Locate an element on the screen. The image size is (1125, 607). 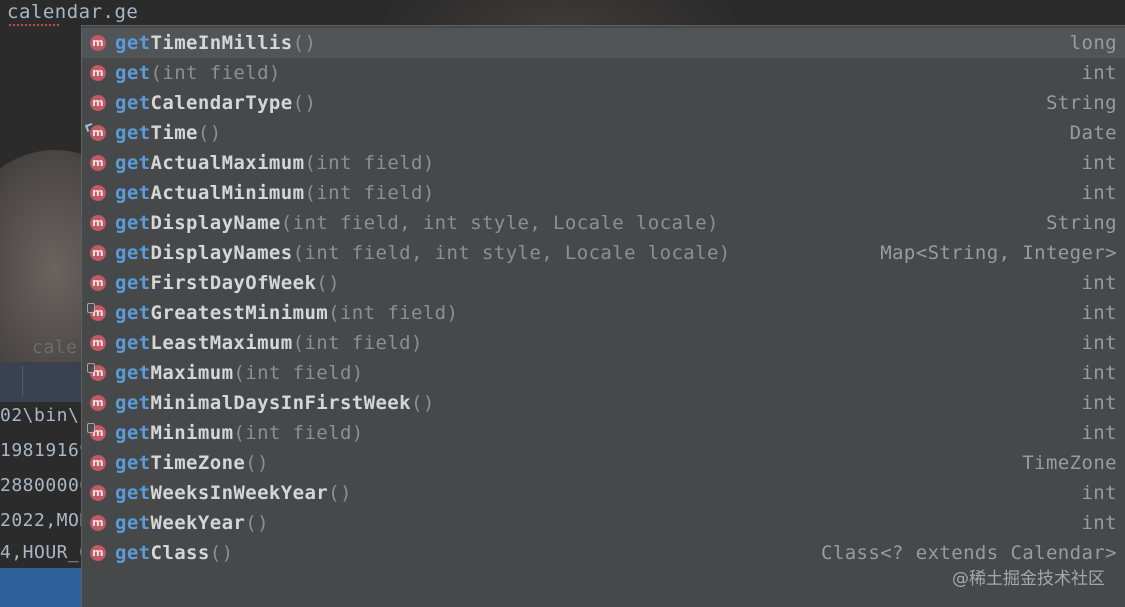
completion-item: m getGreatestMinimum(int field) int is located at coordinates (603, 313).